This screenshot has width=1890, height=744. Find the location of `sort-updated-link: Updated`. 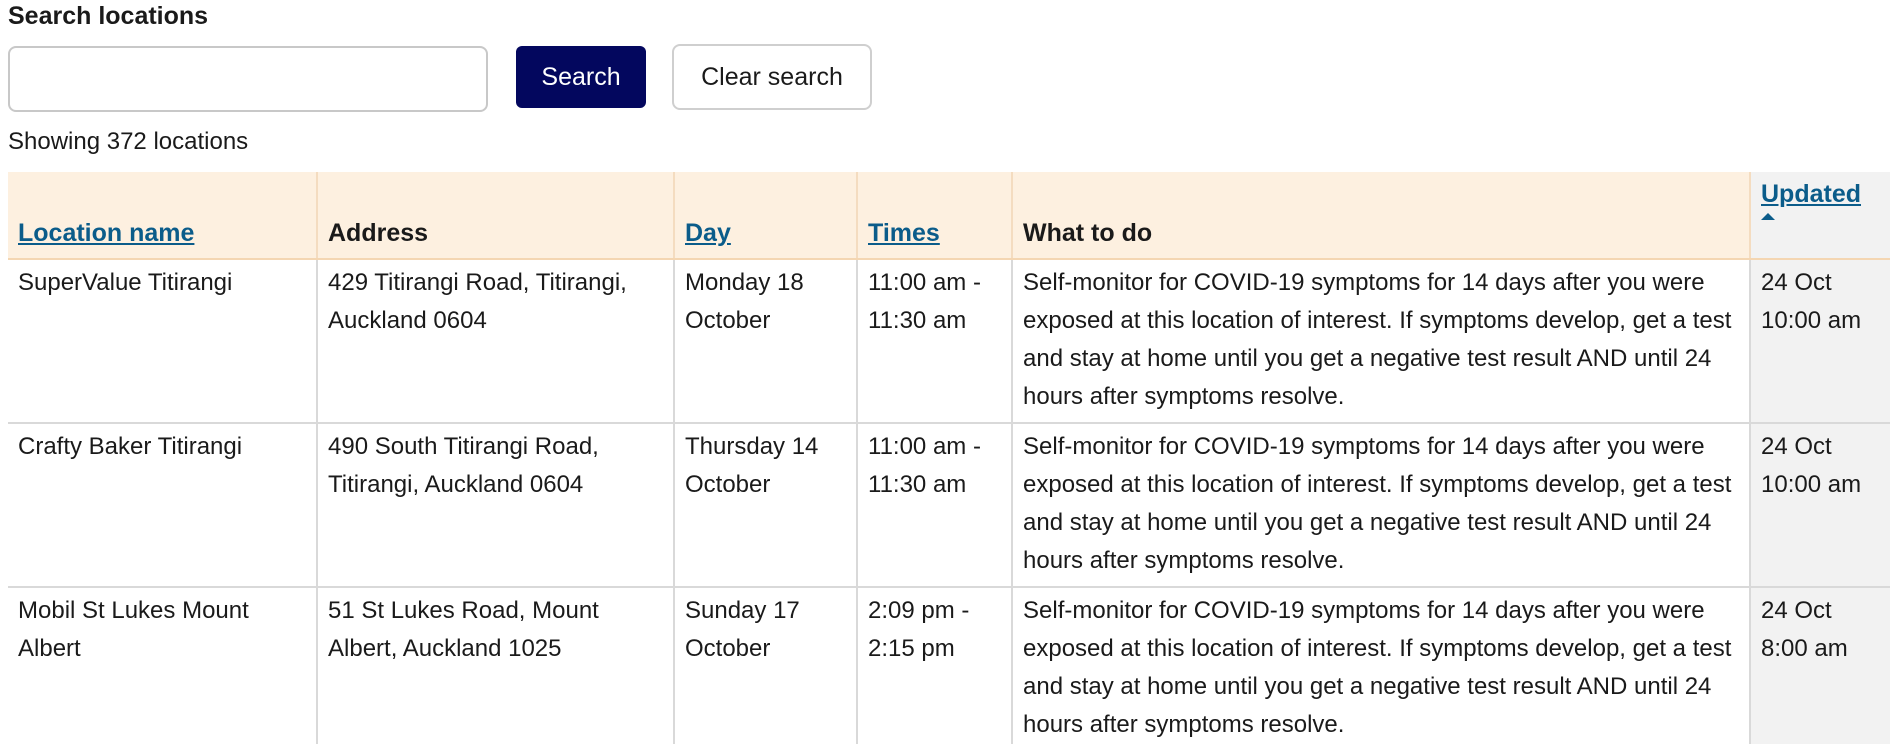

sort-updated-link: Updated is located at coordinates (1811, 194).